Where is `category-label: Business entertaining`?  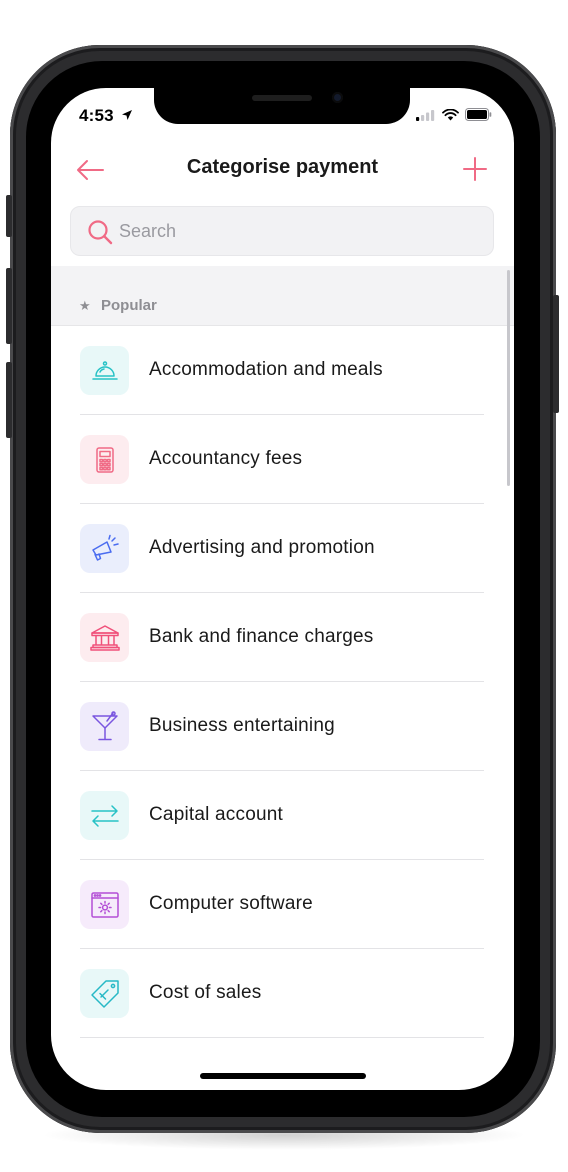 category-label: Business entertaining is located at coordinates (242, 725).